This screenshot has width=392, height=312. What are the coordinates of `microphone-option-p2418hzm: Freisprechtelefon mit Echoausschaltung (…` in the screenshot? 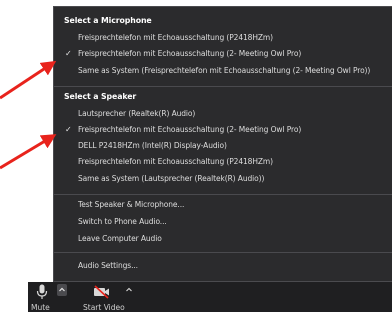 It's located at (223, 38).